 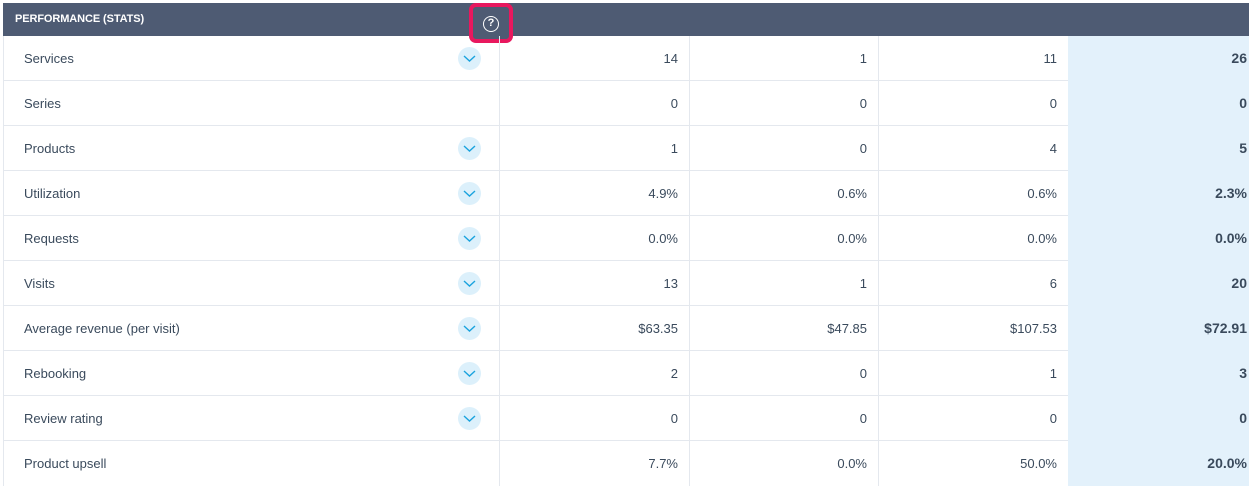 What do you see at coordinates (1053, 373) in the screenshot?
I see `value-col-3: 1` at bounding box center [1053, 373].